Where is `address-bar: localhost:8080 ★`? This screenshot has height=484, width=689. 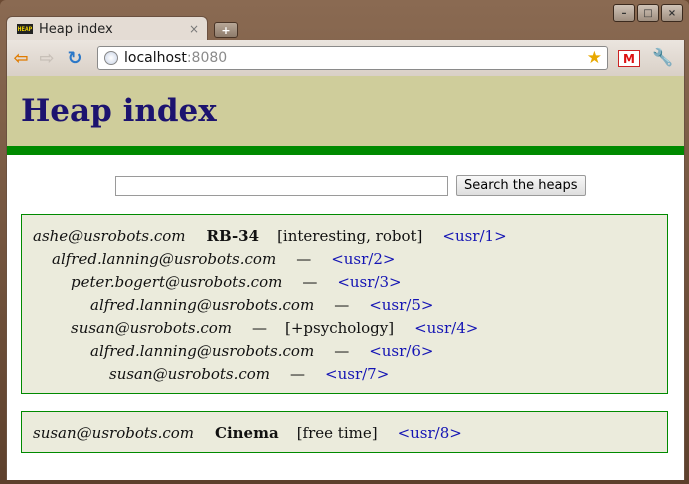
address-bar: localhost:8080 ★ is located at coordinates (352, 58).